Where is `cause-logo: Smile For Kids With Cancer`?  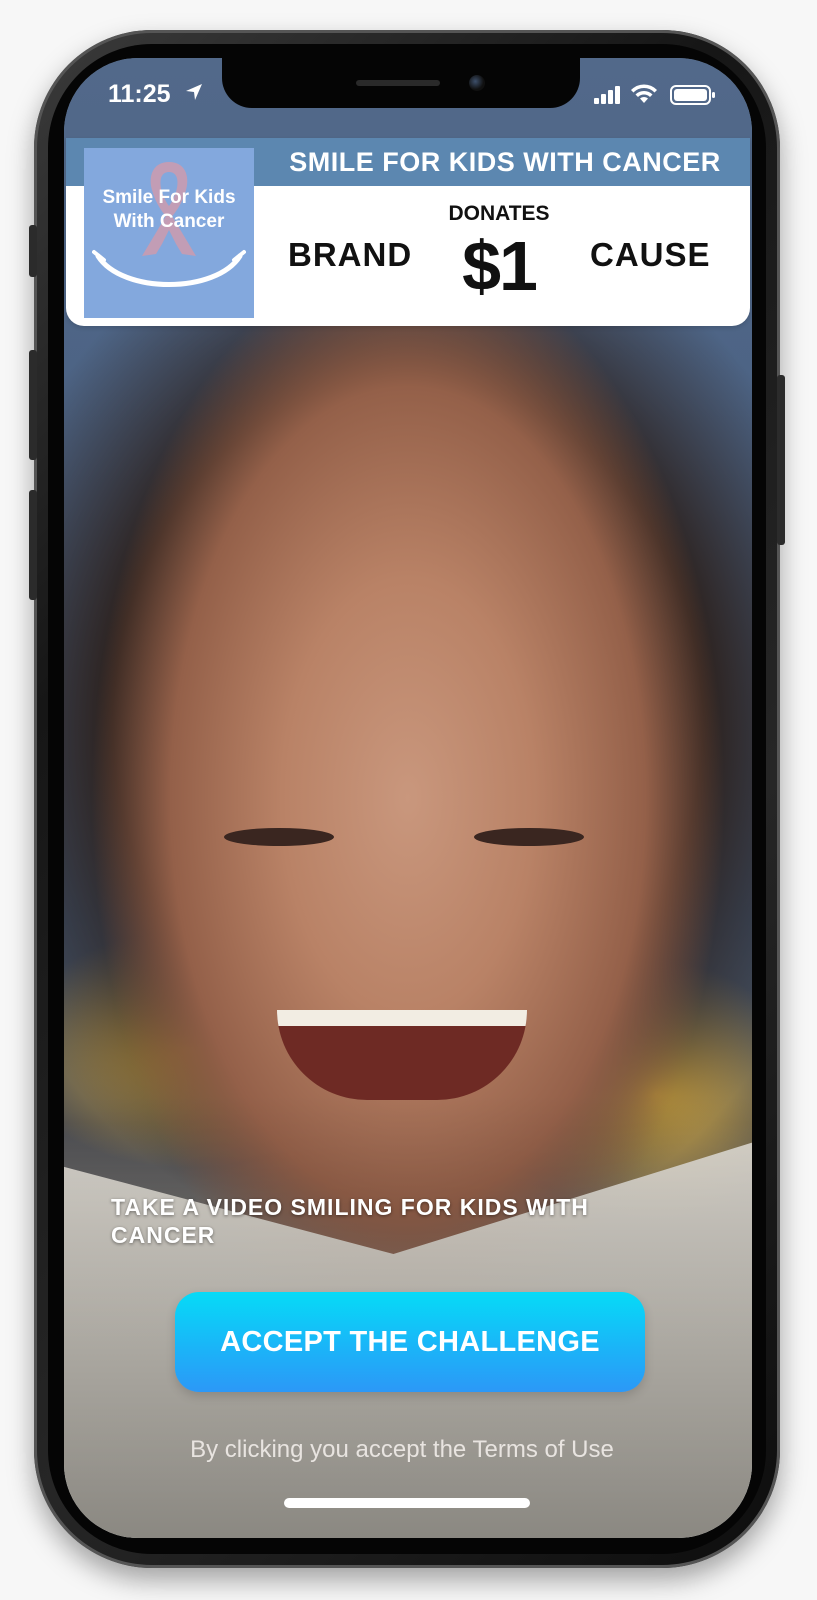 cause-logo: Smile For Kids With Cancer is located at coordinates (169, 233).